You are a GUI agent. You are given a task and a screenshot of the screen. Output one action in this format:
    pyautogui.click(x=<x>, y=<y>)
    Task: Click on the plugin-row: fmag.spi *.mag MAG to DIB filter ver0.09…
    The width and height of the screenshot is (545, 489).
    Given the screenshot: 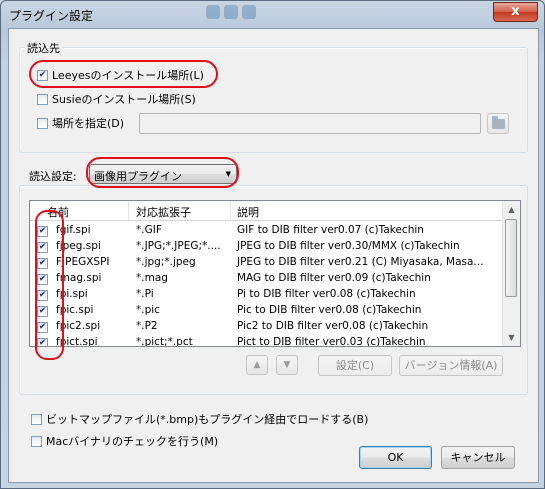 What is the action you would take?
    pyautogui.click(x=230, y=279)
    